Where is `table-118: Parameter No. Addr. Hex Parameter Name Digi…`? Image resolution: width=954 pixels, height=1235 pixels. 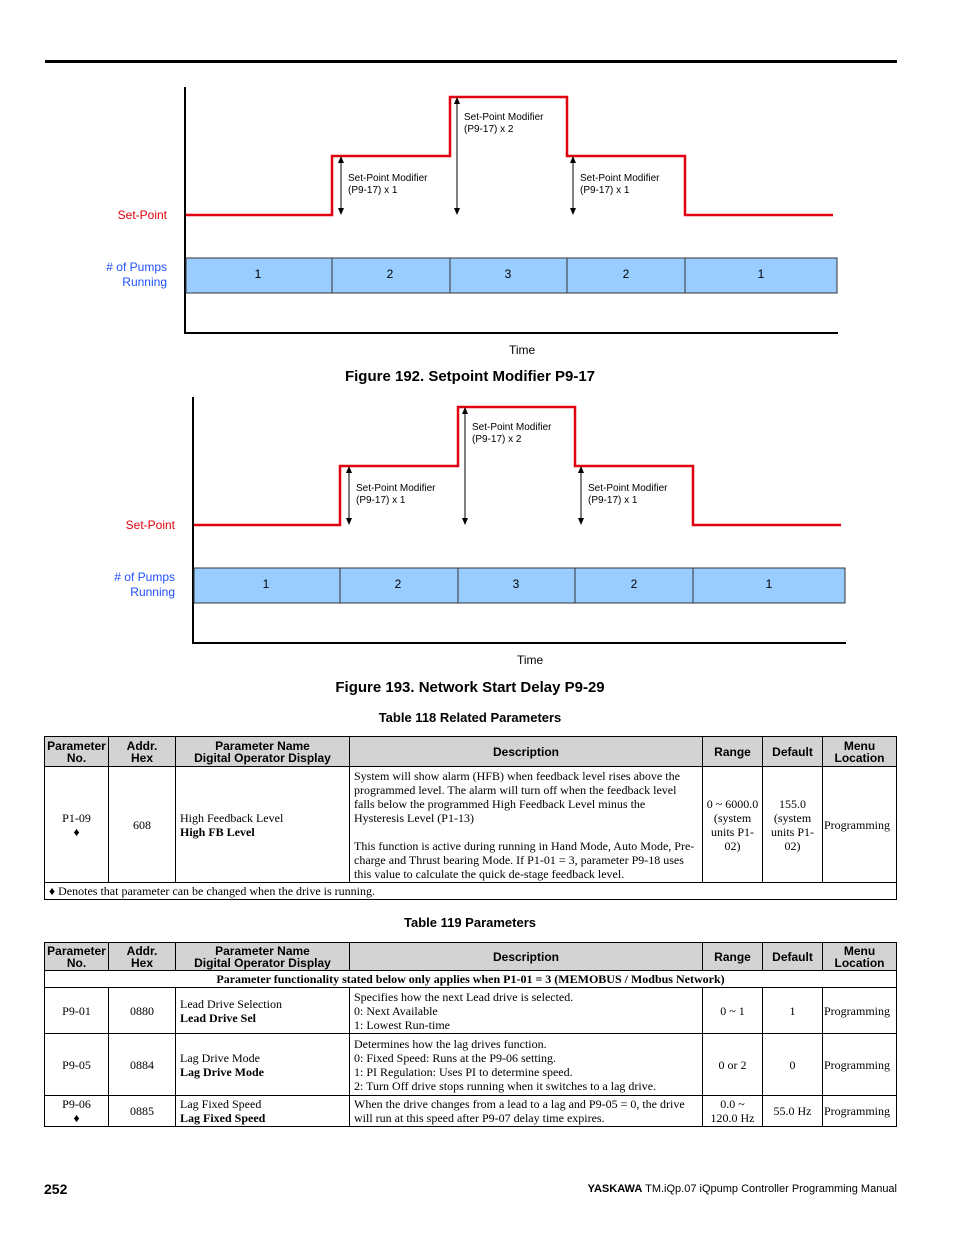 table-118: Parameter No. Addr. Hex Parameter Name Digi… is located at coordinates (470, 818).